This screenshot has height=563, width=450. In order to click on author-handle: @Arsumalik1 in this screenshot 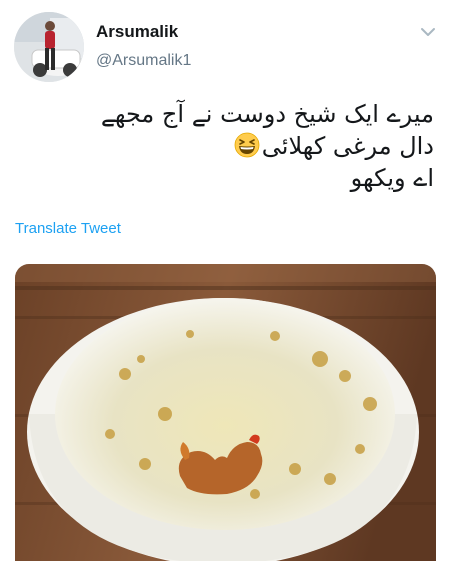, I will do `click(143, 61)`.